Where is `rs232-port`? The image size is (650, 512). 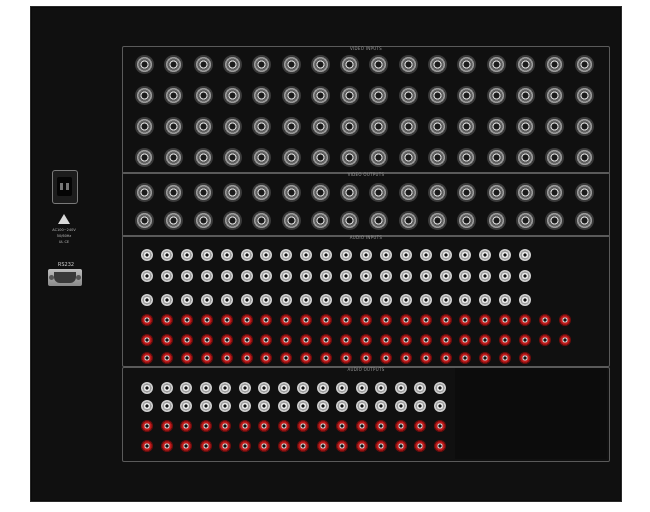 rs232-port is located at coordinates (65, 277).